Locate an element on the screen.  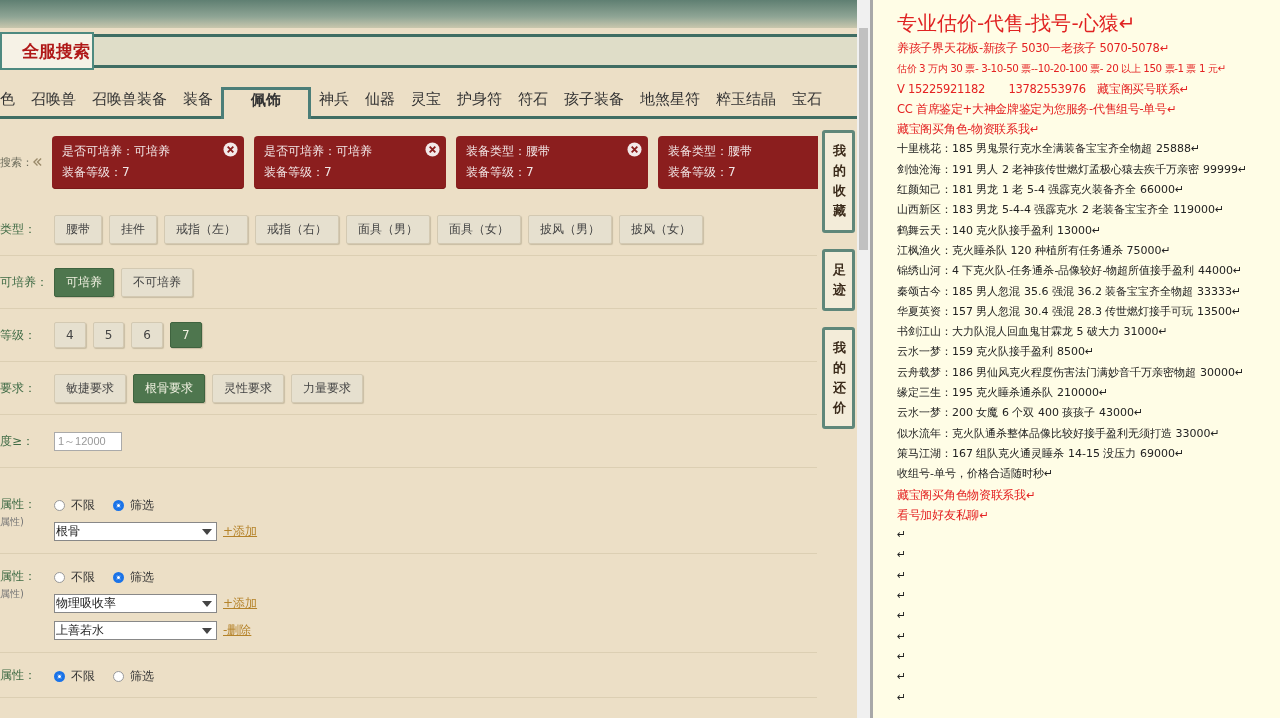
filter-label: 度≥： is located at coordinates (18, 441).